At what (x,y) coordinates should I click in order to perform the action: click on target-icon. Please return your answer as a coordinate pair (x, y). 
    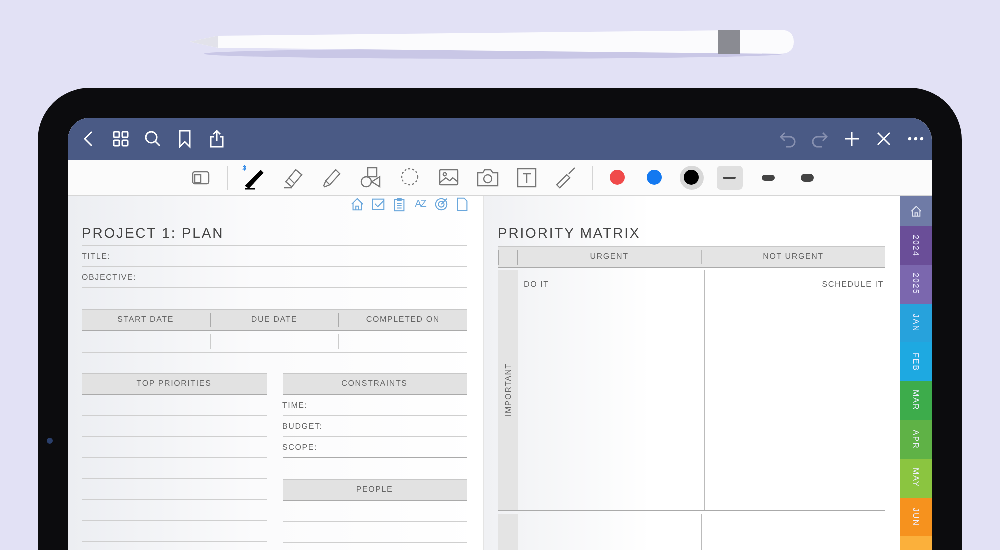
    Looking at the image, I should click on (441, 204).